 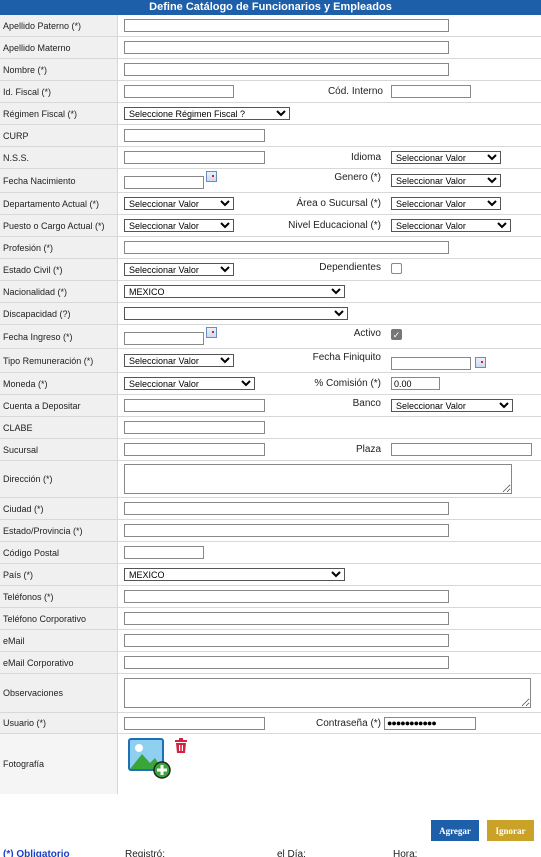 What do you see at coordinates (286, 618) in the screenshot?
I see `telefono-corp-input` at bounding box center [286, 618].